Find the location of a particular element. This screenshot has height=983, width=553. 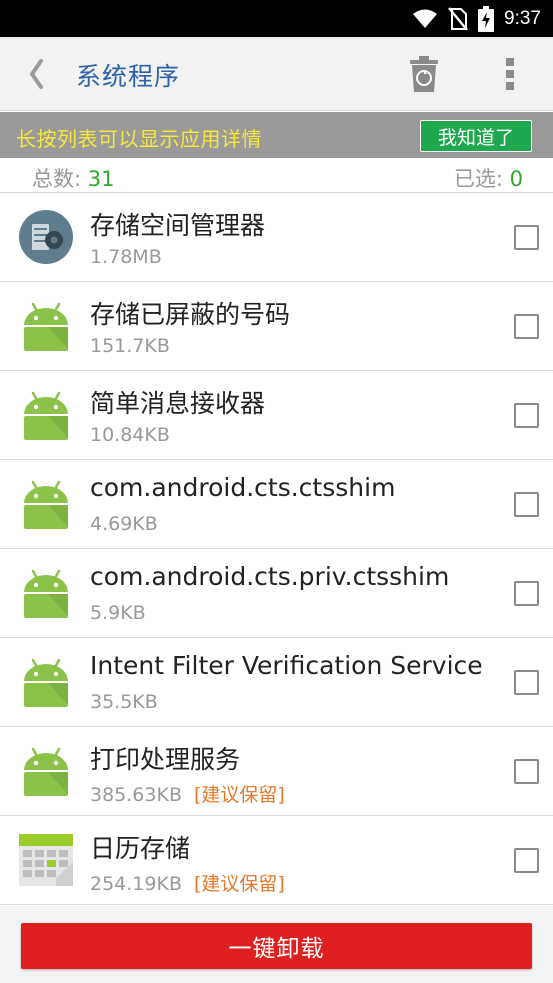

status-icons: 9:37 is located at coordinates (476, 19).